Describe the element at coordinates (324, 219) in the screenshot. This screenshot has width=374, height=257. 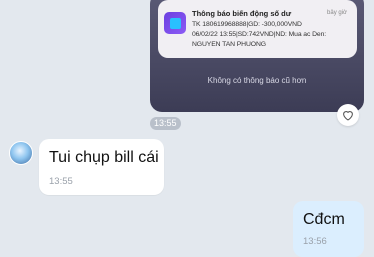
I see `outgoing-message-text: Cđcm` at that location.